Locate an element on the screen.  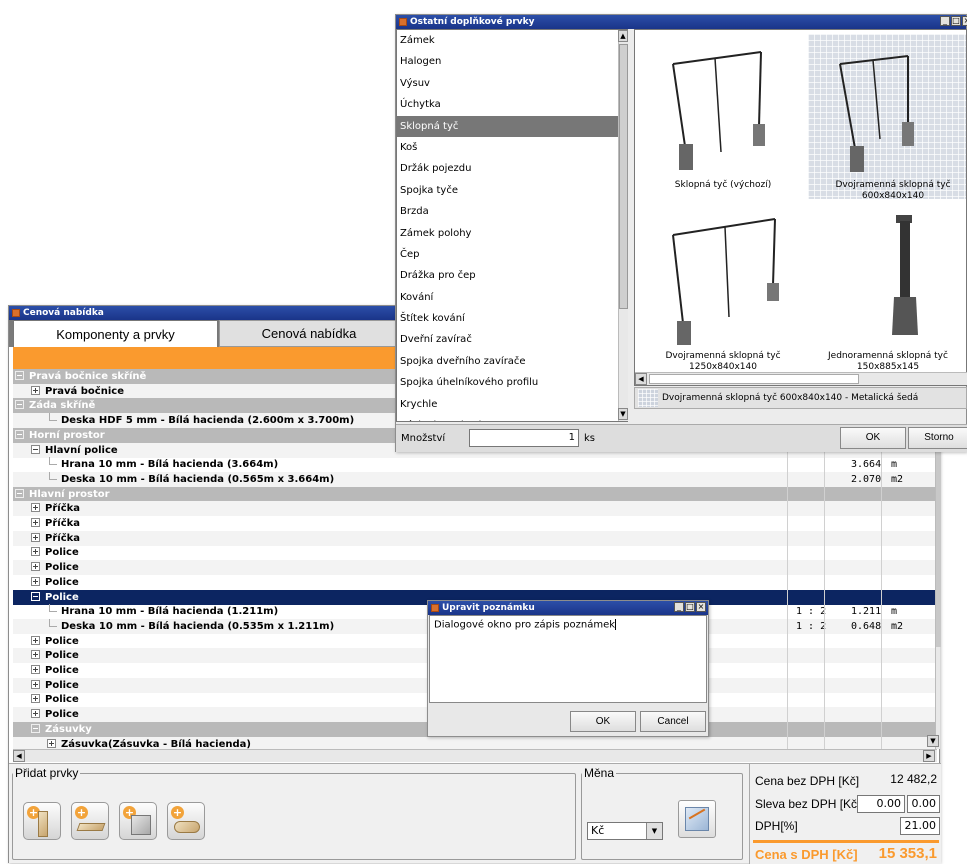
accessory-list-item: Koš is located at coordinates (512, 147).